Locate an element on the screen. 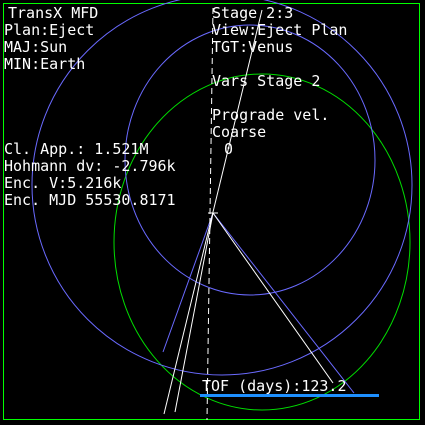 This screenshot has height=425, width=425. blue-trajectory-line-left is located at coordinates (188, 282).